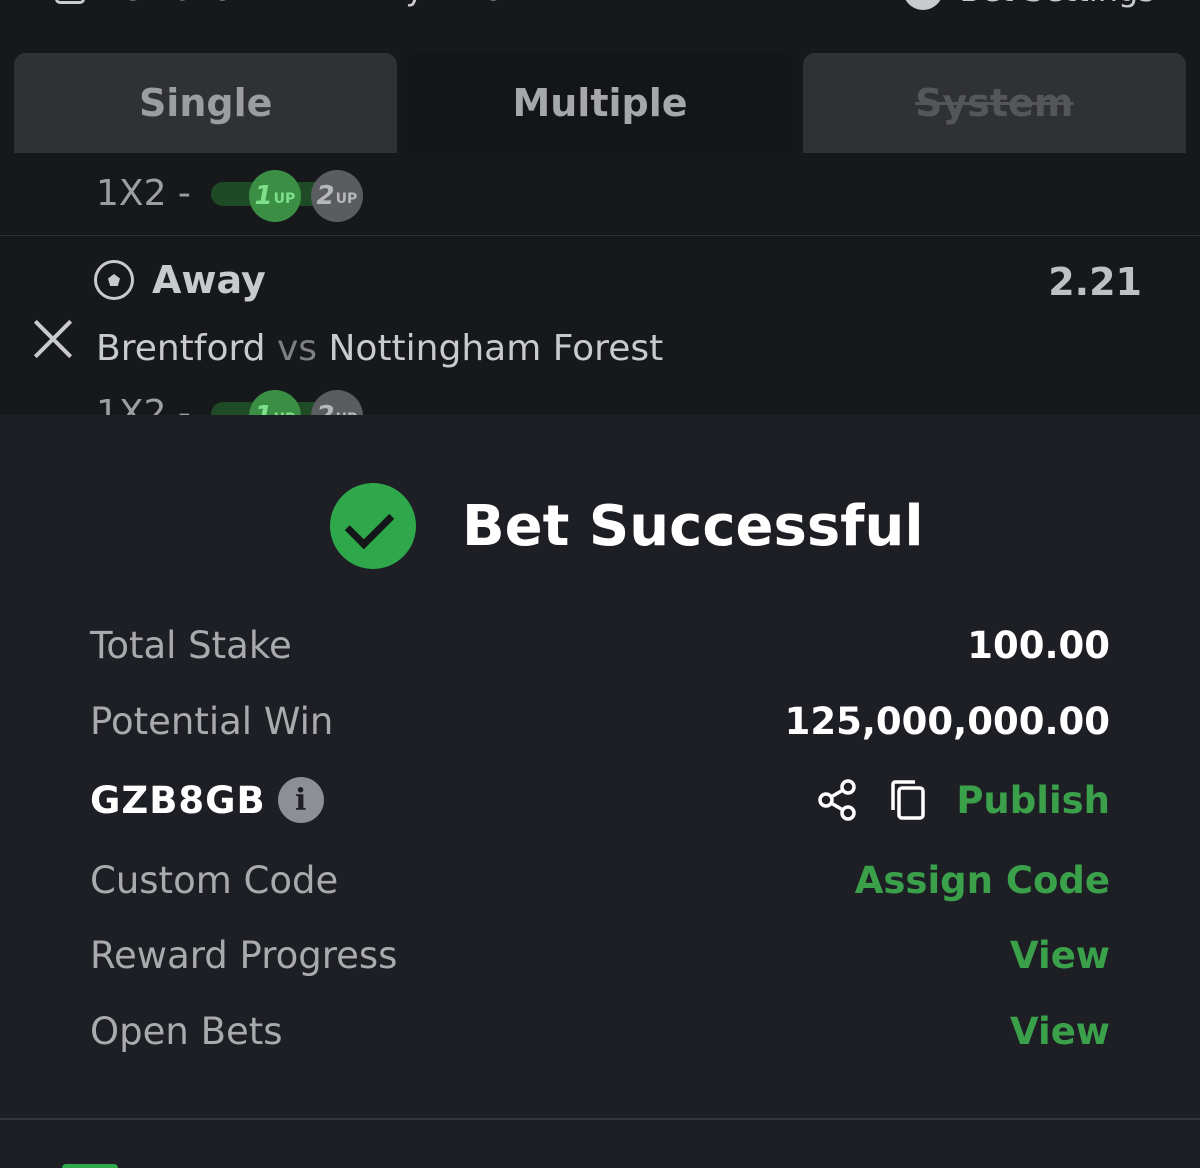  Describe the element at coordinates (600, 1031) in the screenshot. I see `open-bets-row: Open Bets View` at that location.